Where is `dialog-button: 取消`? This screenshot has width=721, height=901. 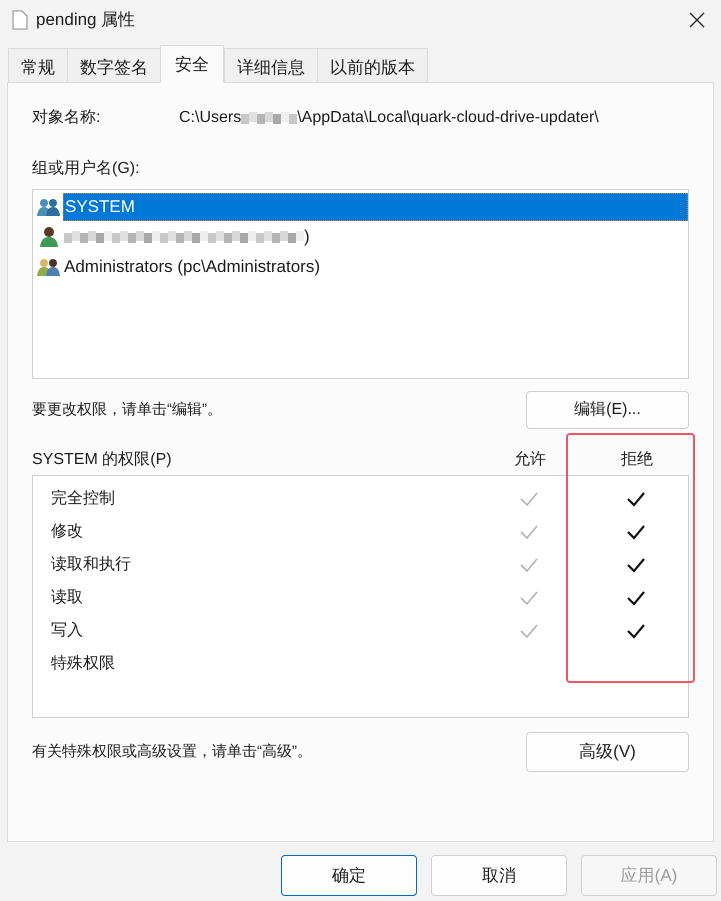
dialog-button: 取消 is located at coordinates (499, 875).